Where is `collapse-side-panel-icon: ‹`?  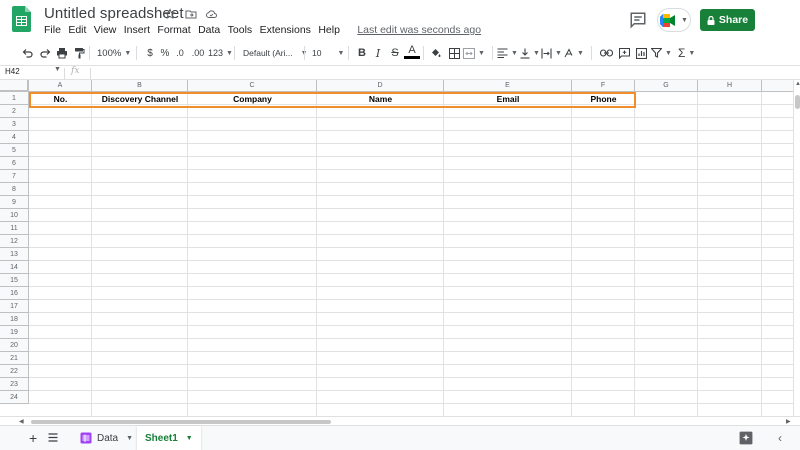
collapse-side-panel-icon: ‹ is located at coordinates (780, 438).